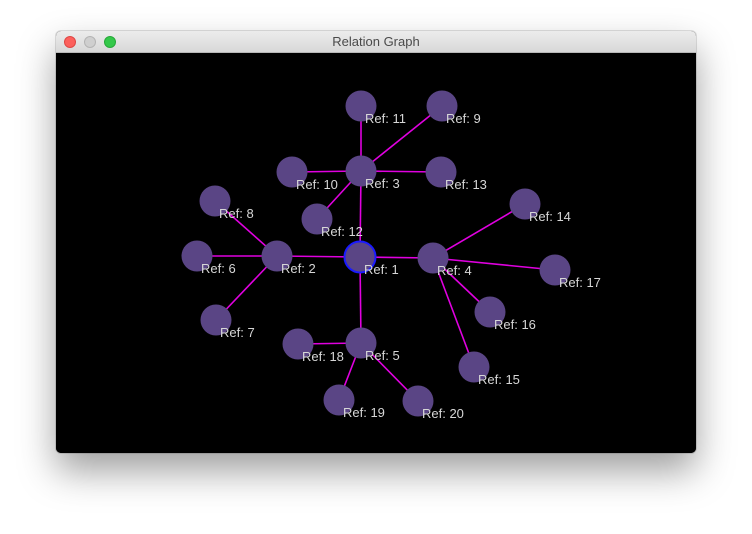 The height and width of the screenshot is (534, 752). I want to click on title-bar: Relation Graph, so click(376, 42).